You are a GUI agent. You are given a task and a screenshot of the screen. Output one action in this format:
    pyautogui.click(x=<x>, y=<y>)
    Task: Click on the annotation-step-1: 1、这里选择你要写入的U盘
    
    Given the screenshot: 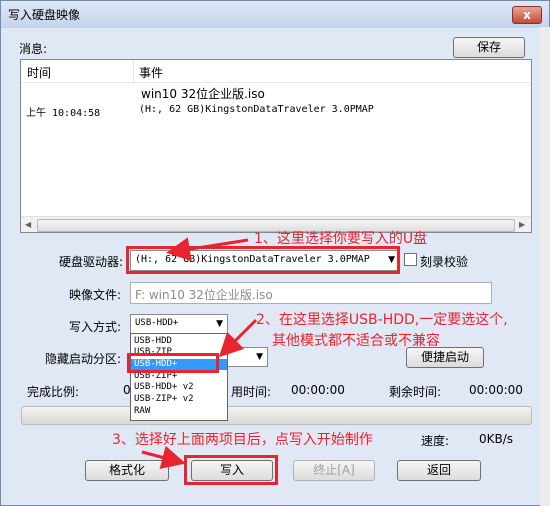 What is the action you would take?
    pyautogui.click(x=341, y=239)
    